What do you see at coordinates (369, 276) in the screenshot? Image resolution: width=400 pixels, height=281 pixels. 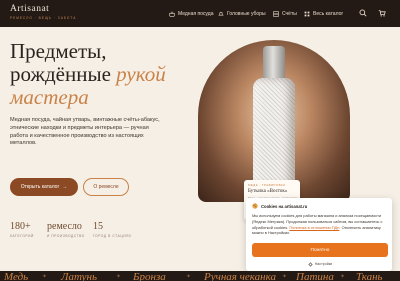 I see `marquee-item: Ткань` at bounding box center [369, 276].